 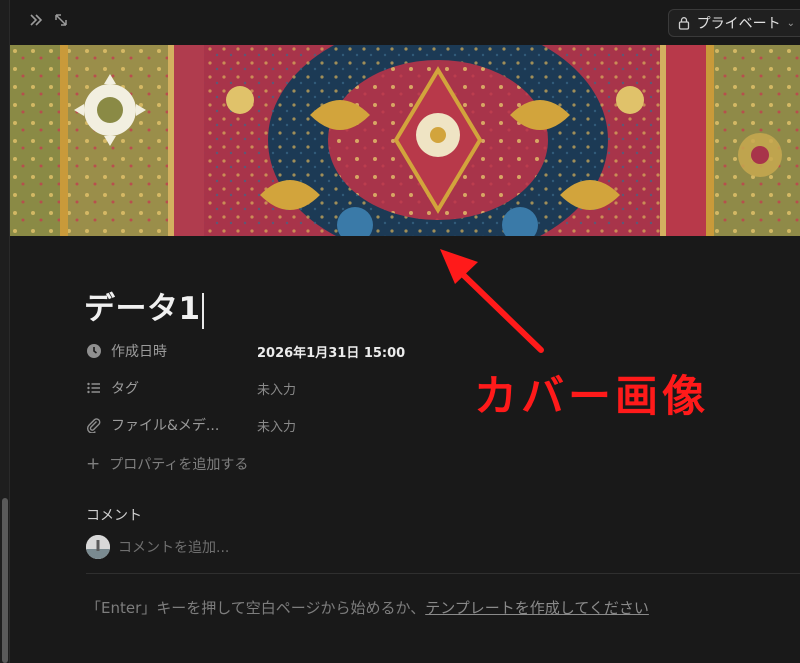 I want to click on annotation-label: カバー画像, so click(x=591, y=397).